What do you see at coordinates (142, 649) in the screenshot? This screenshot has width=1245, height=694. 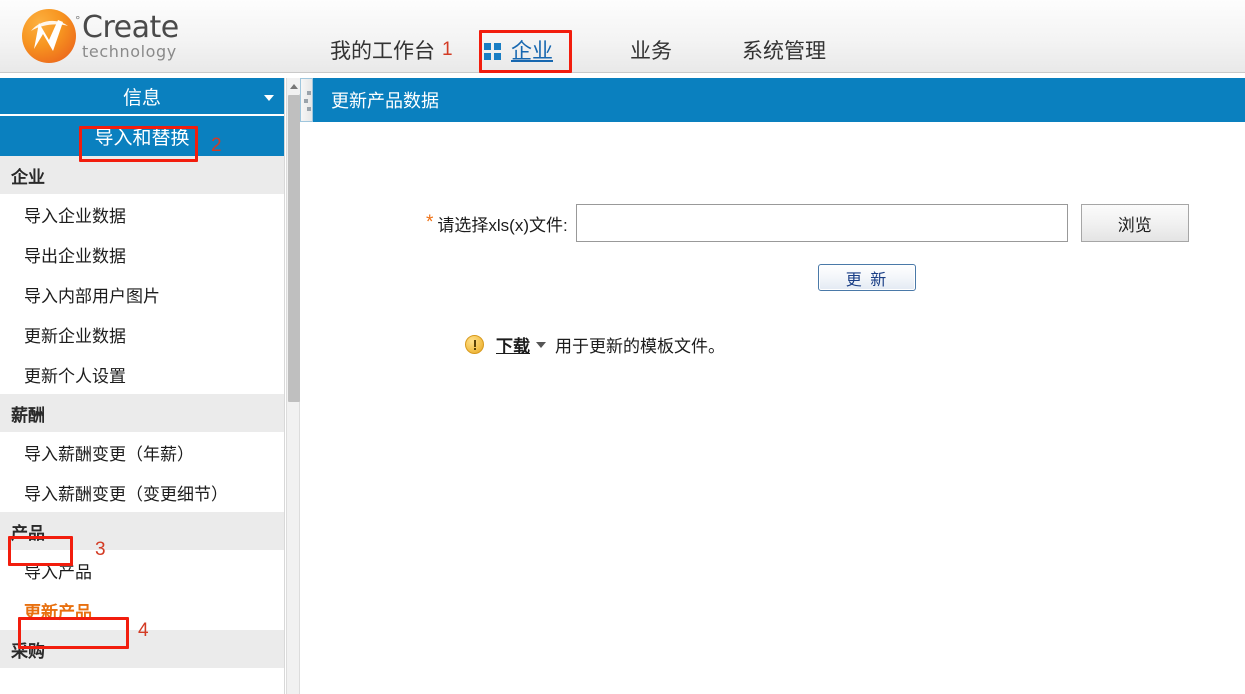 I see `sidebar-section-purchasing: 采购` at bounding box center [142, 649].